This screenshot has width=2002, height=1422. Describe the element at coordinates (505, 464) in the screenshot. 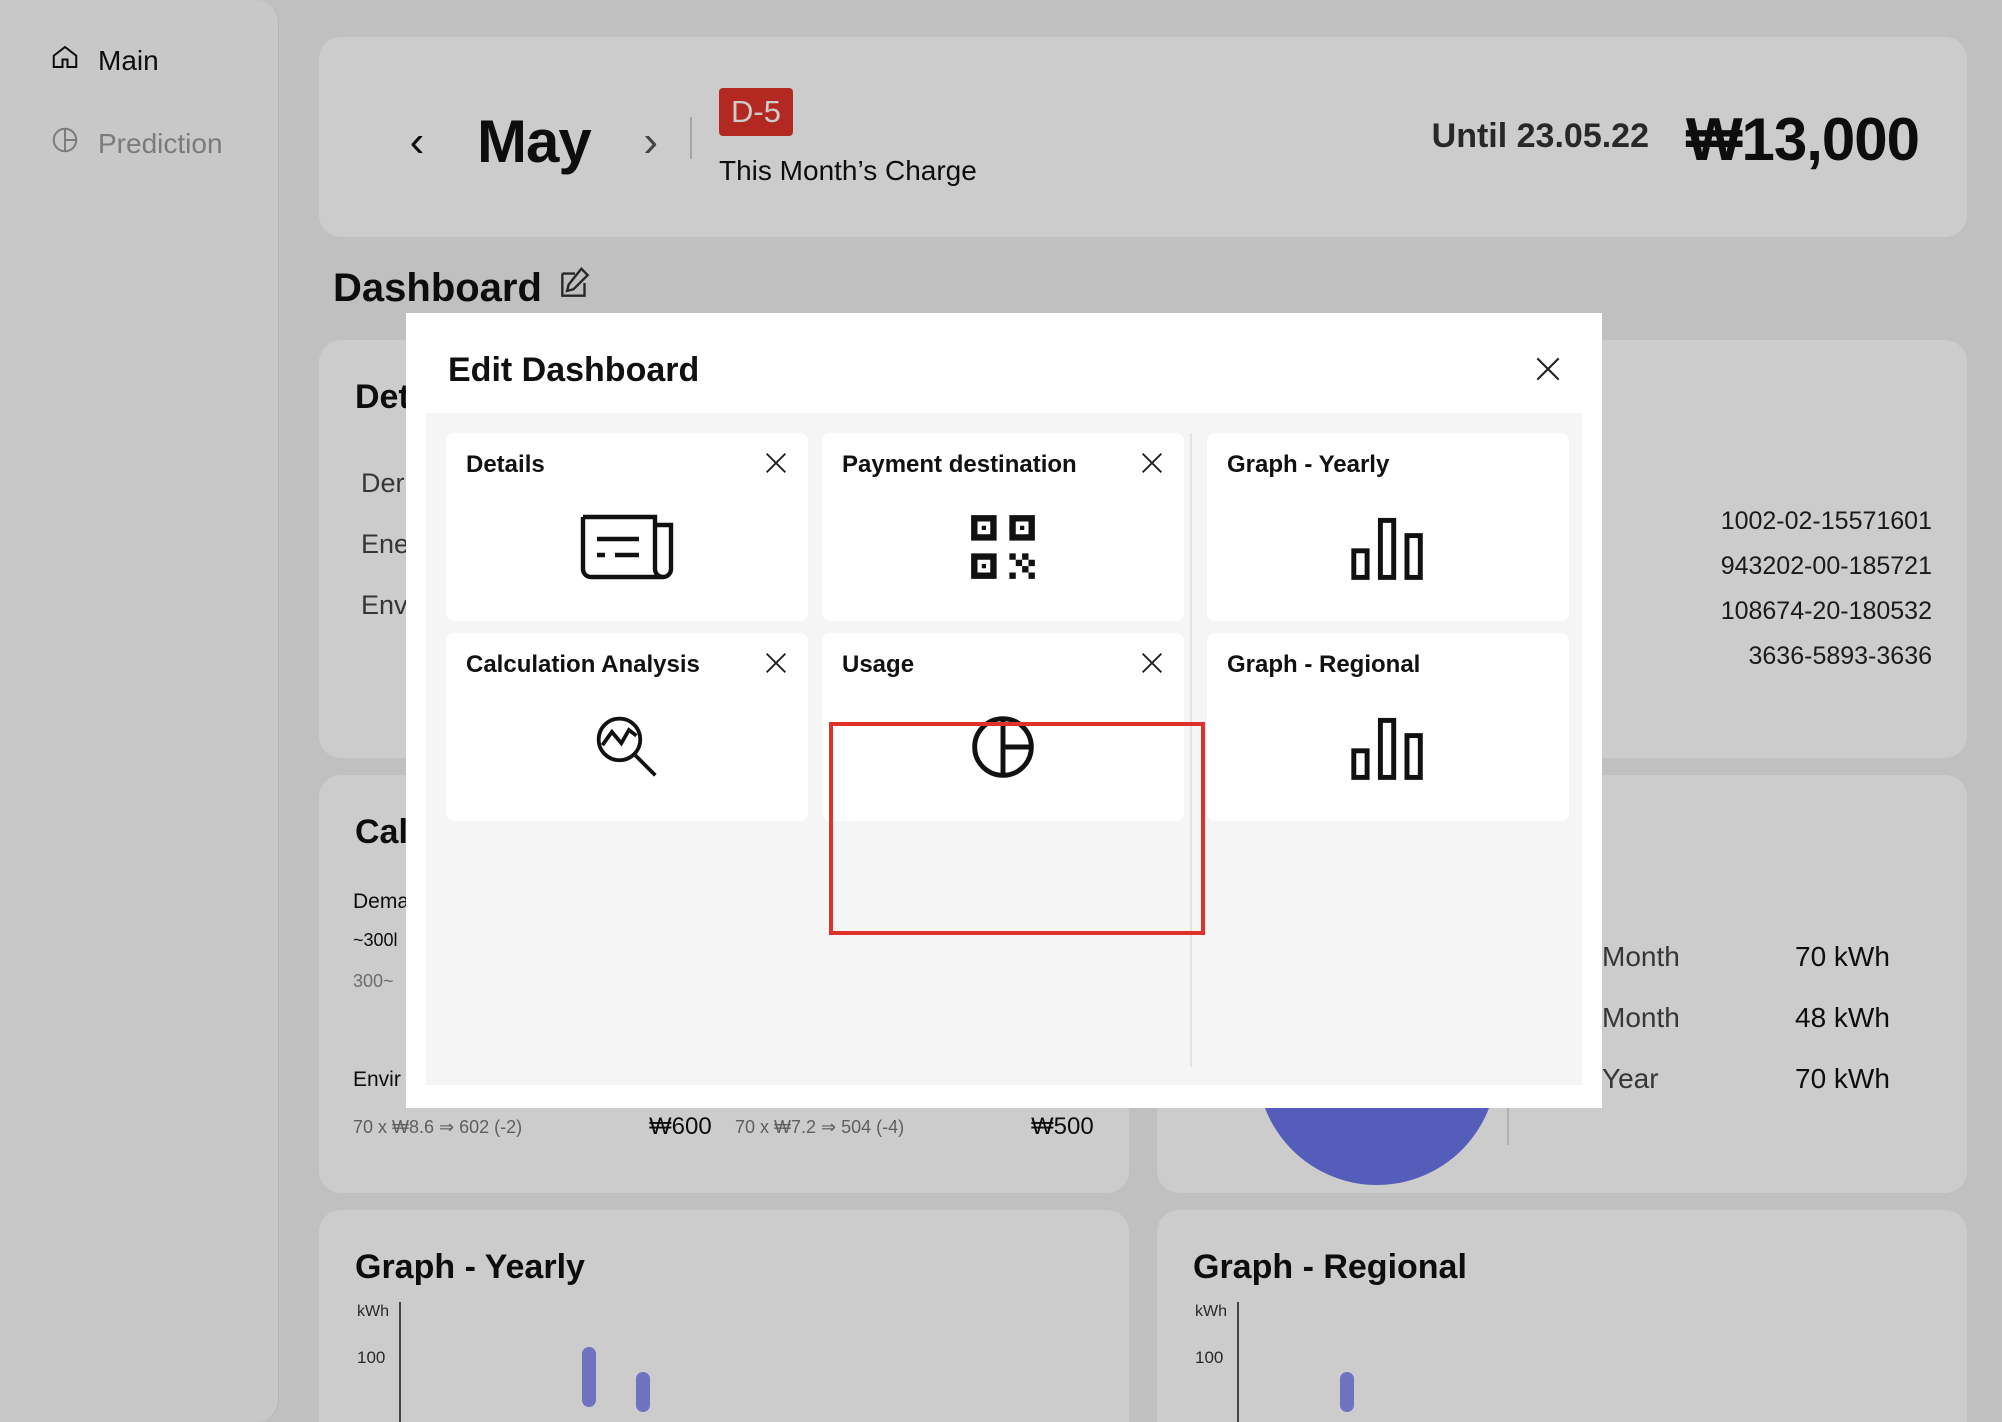

I see `widget-title: Details` at that location.